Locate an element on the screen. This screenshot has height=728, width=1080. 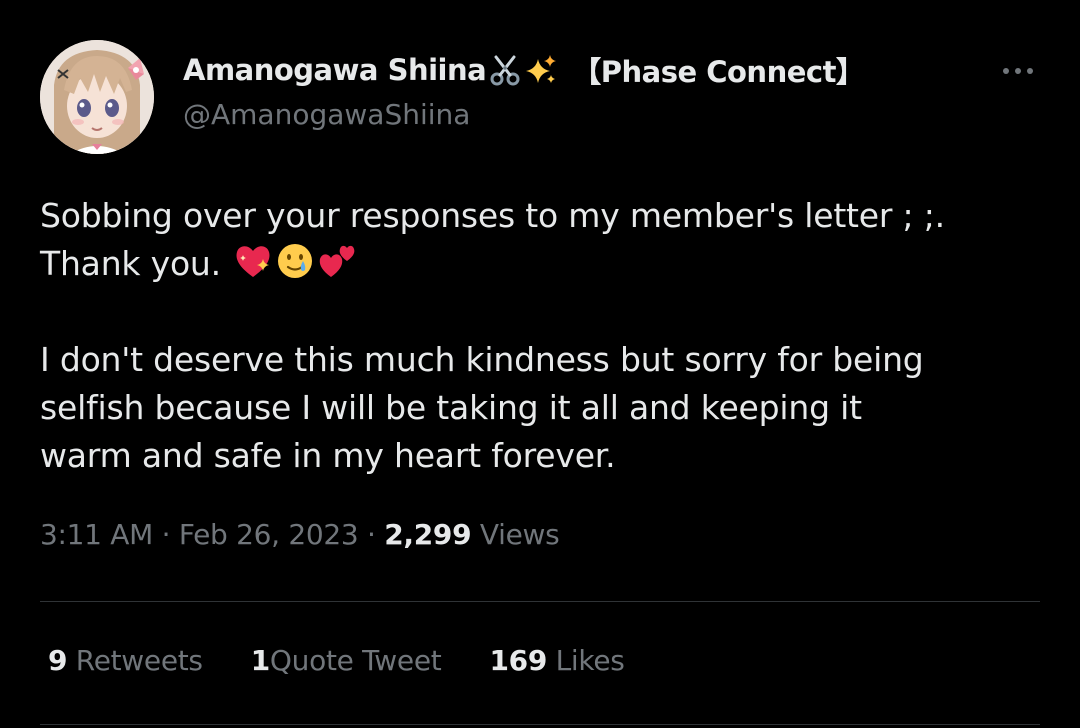
sparkling-heart-icon is located at coordinates (253, 261).